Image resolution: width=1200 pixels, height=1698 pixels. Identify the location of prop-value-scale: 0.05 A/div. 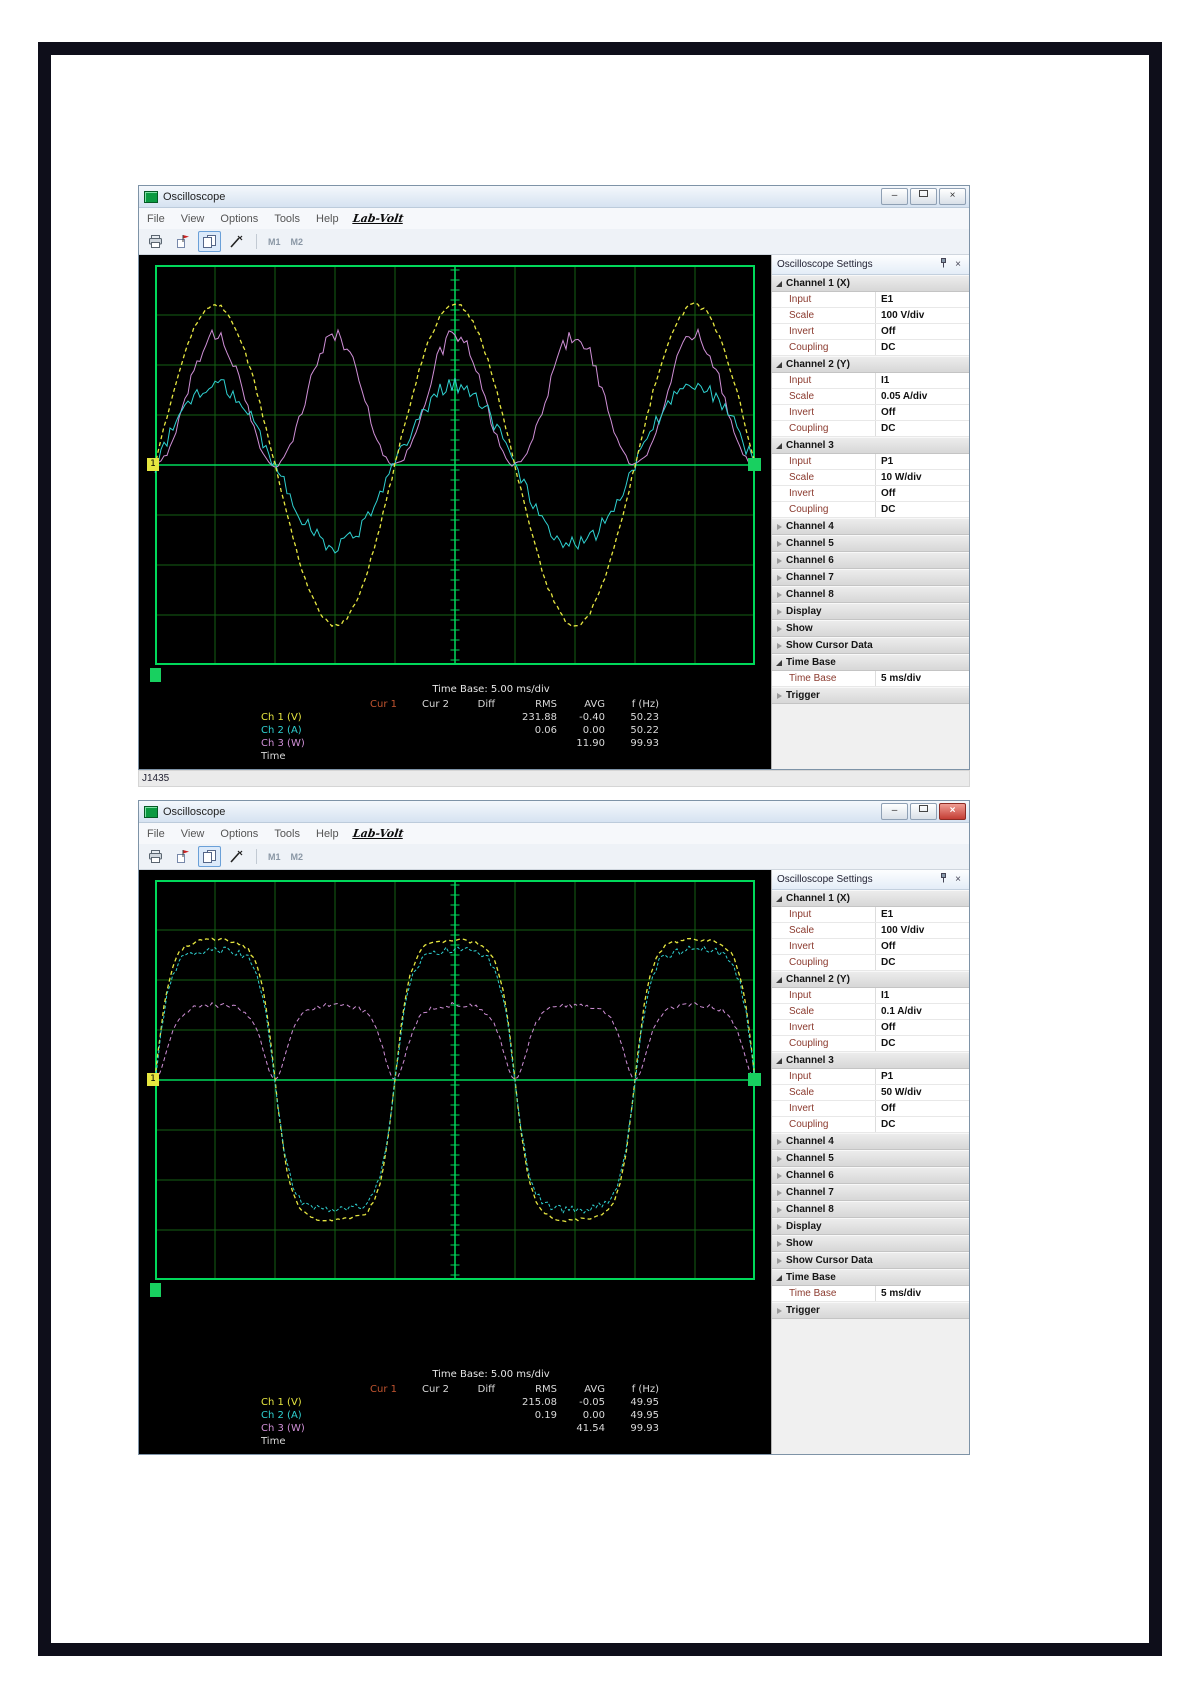
(922, 396).